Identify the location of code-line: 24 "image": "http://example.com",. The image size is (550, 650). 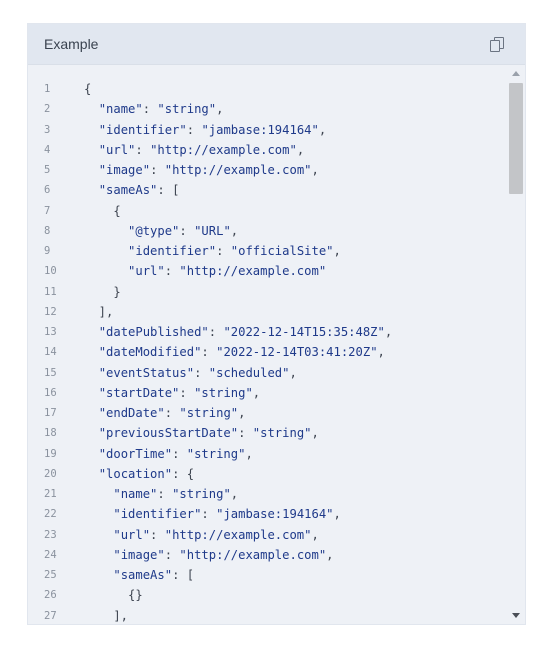
(267, 555).